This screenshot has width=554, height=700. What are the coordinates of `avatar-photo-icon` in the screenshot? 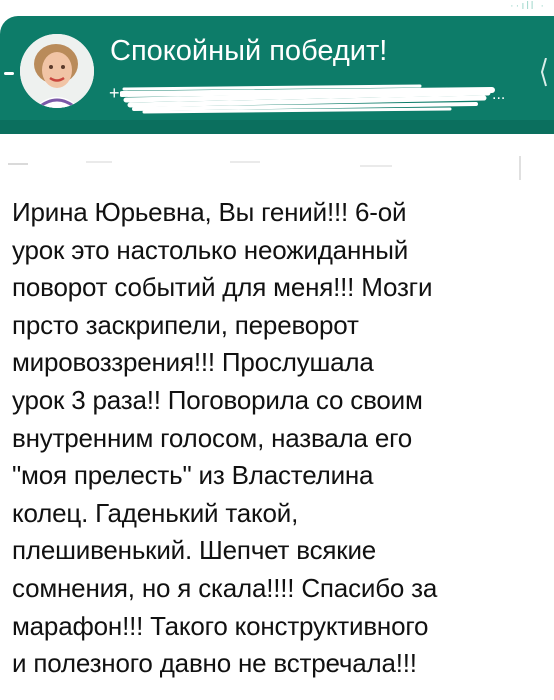 It's located at (57, 71).